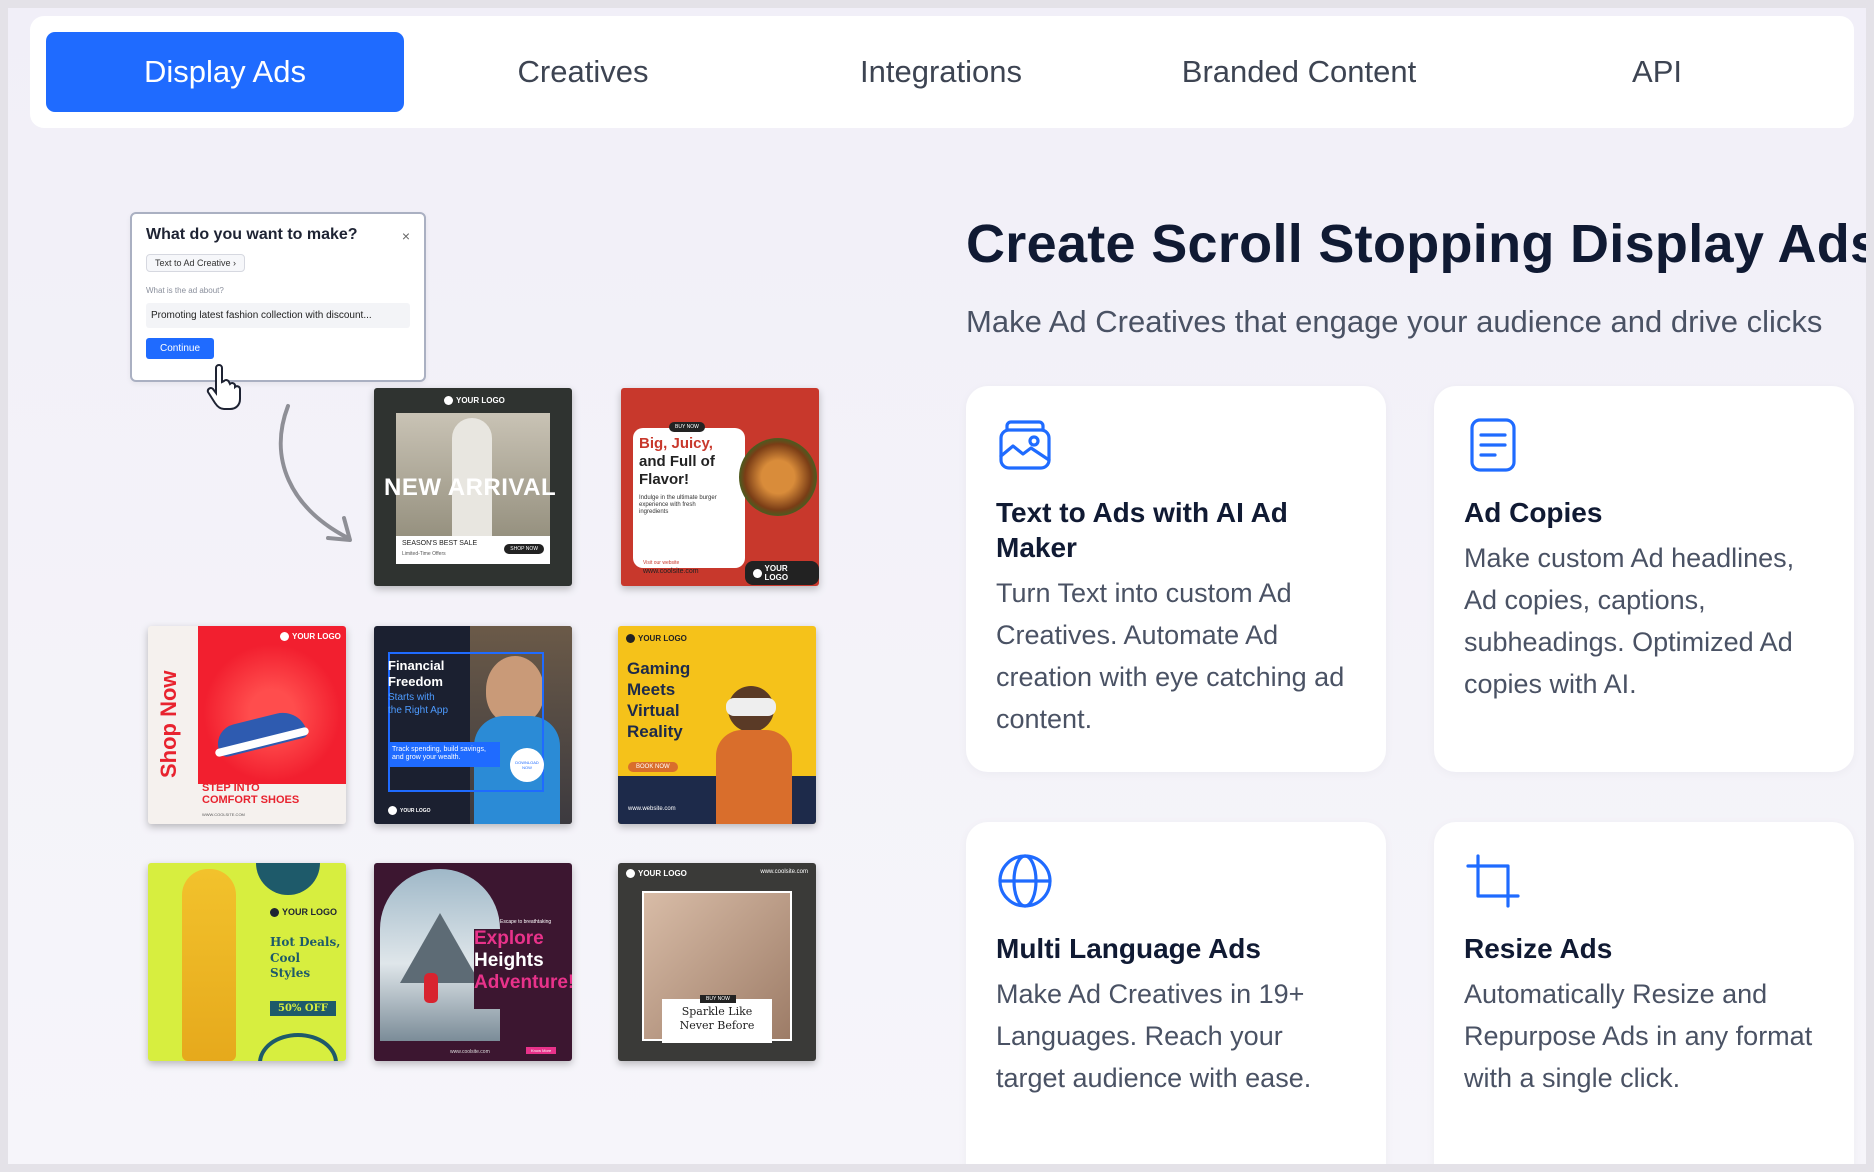 Image resolution: width=1874 pixels, height=1172 pixels. I want to click on crop-icon, so click(1493, 881).